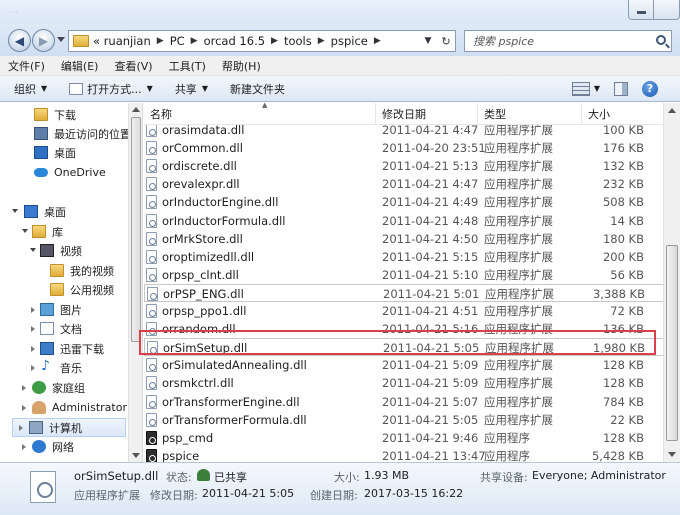  What do you see at coordinates (503, 41) in the screenshot?
I see `search-input: 搜索 pspice` at bounding box center [503, 41].